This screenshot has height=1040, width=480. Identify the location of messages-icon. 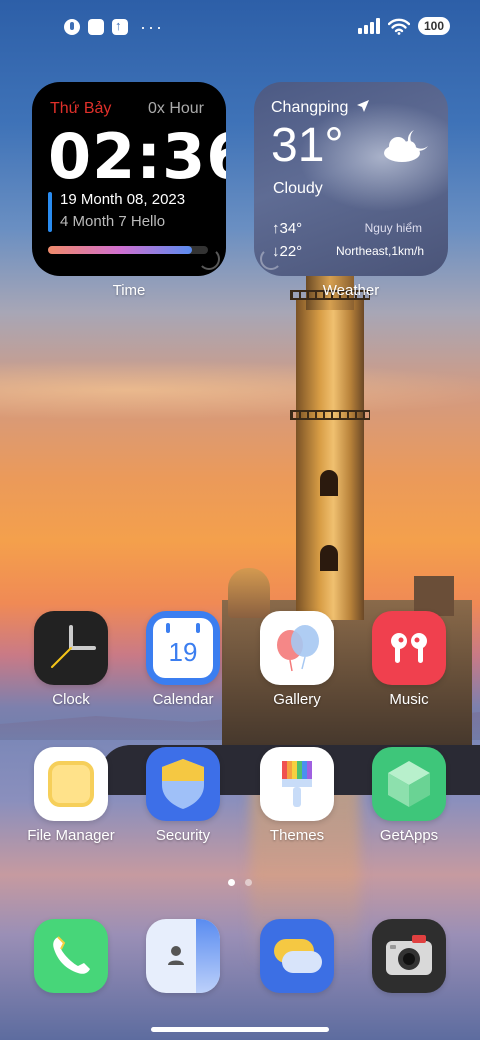
(297, 956).